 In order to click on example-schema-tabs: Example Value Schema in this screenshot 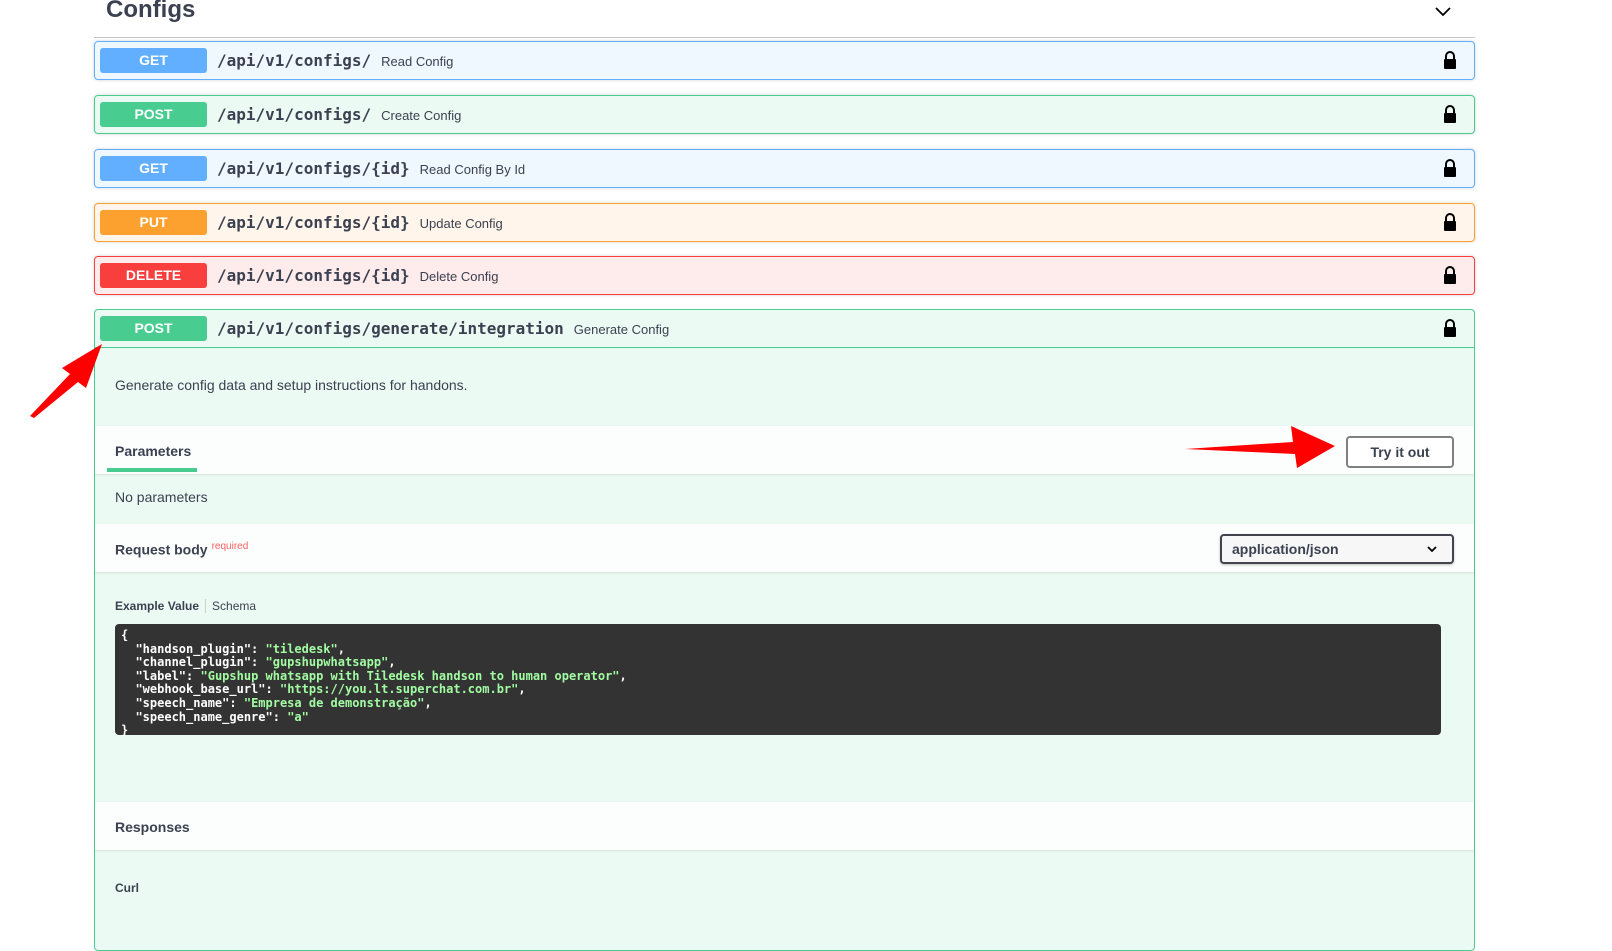, I will do `click(185, 606)`.